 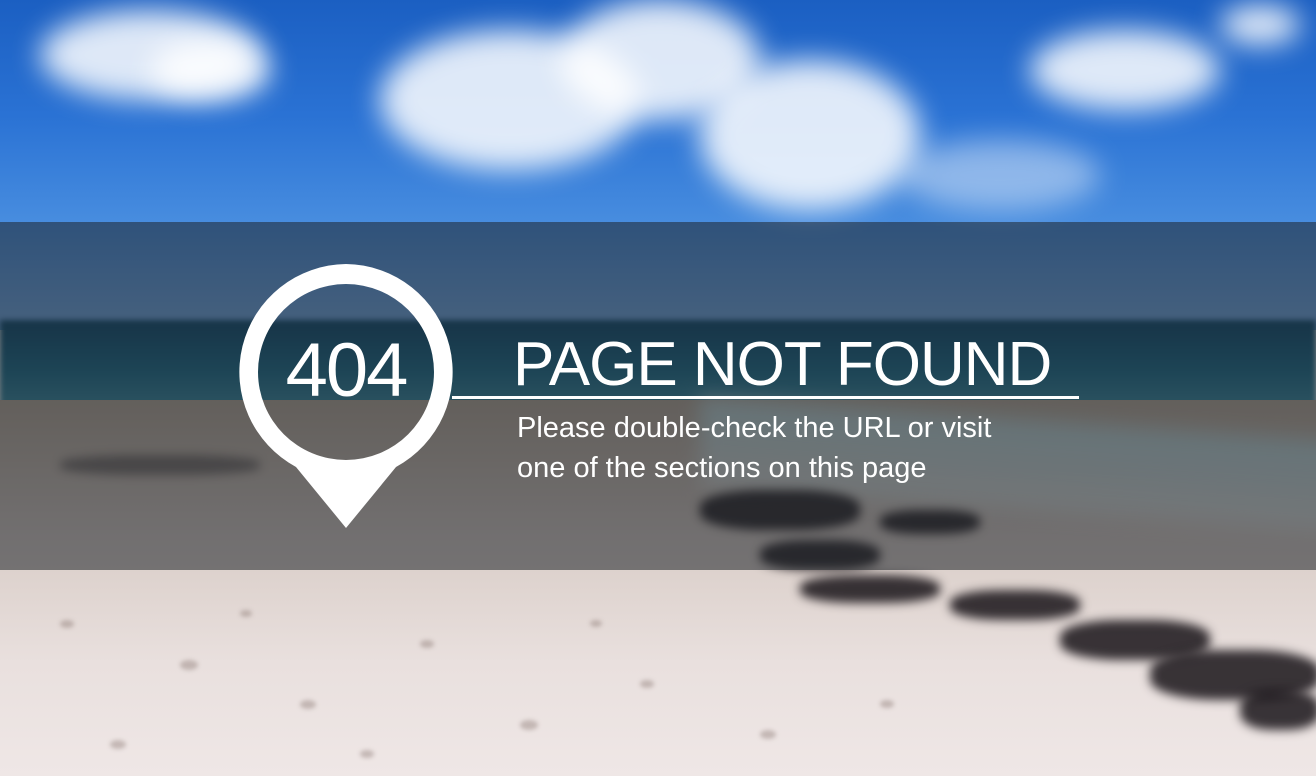 What do you see at coordinates (754, 428) in the screenshot?
I see `error-message-line-1: Please double-check the URL or visit` at bounding box center [754, 428].